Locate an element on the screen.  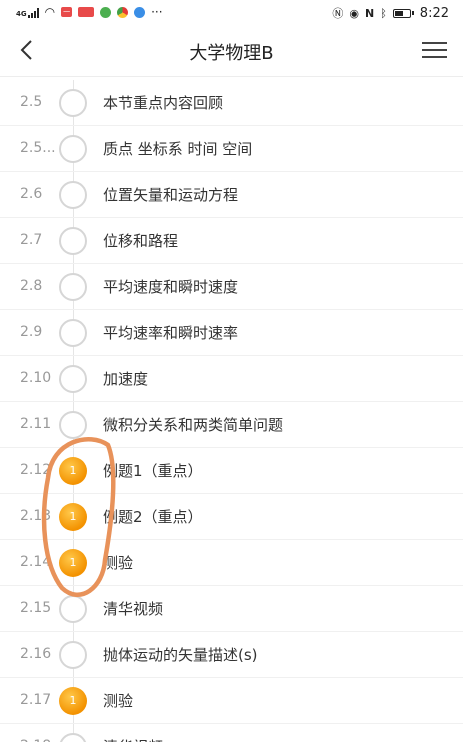
network-type: 4G is located at coordinates (21, 14).